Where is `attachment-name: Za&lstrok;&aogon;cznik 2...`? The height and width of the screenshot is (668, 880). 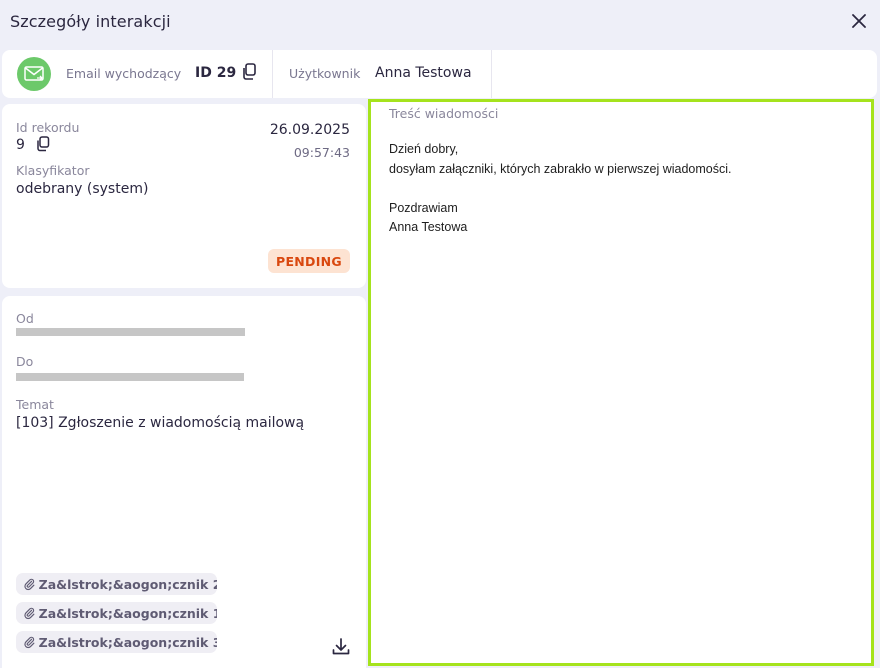 attachment-name: Za&lstrok;&aogon;cznik 2... is located at coordinates (127, 584).